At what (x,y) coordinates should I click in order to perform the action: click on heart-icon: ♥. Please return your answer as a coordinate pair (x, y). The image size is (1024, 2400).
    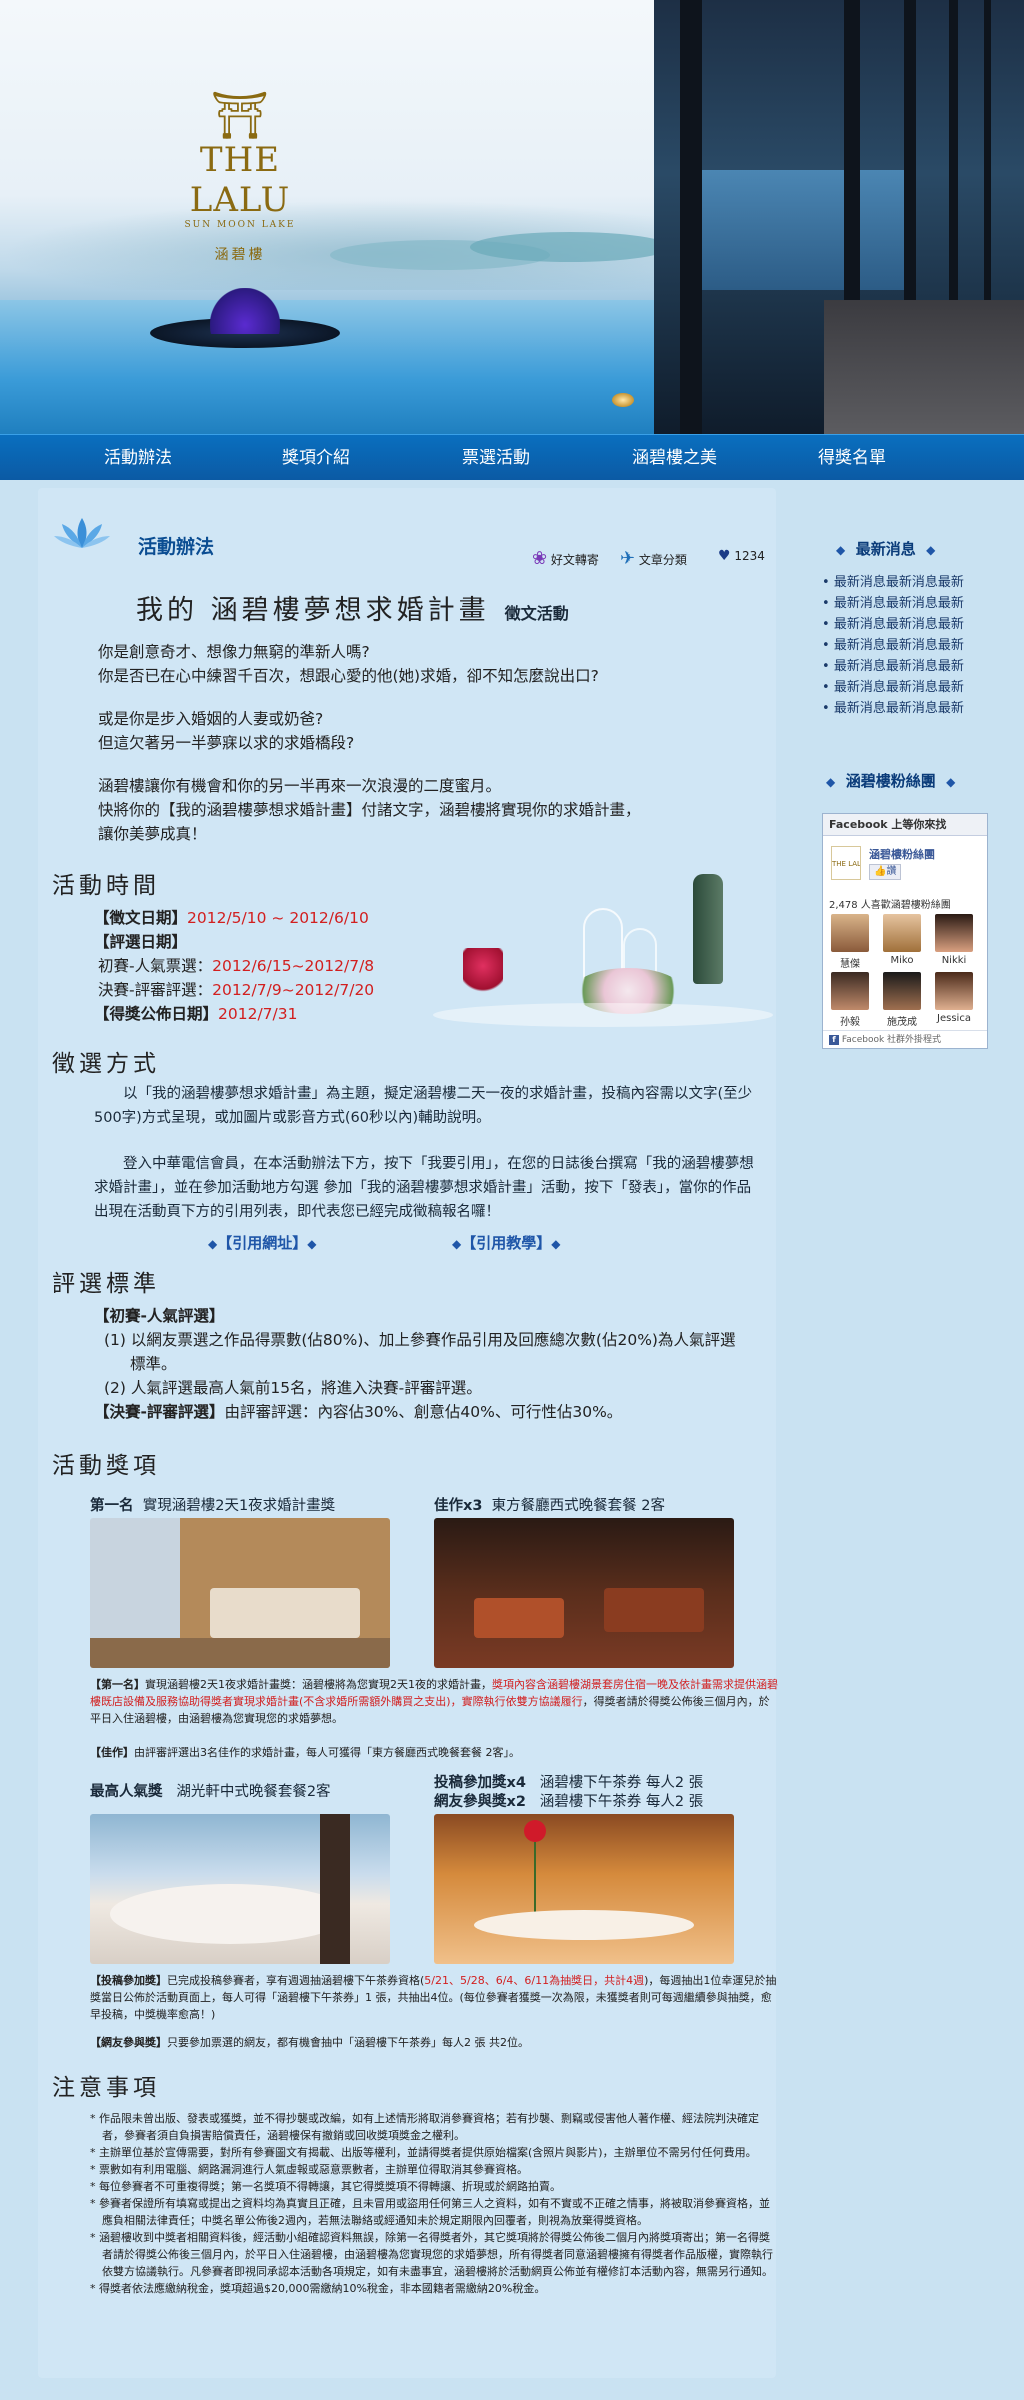
    Looking at the image, I should click on (724, 556).